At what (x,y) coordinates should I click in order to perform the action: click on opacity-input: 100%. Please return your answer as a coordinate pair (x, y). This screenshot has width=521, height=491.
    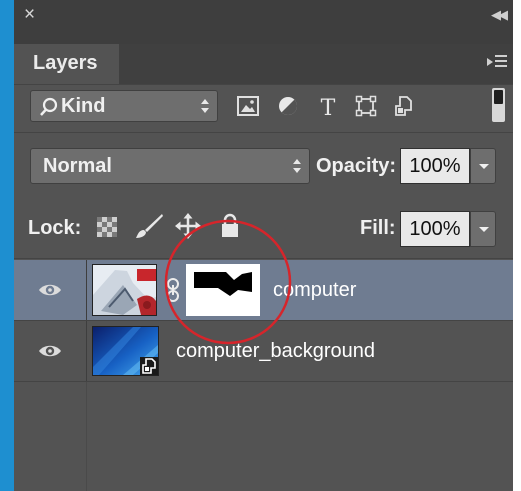
    Looking at the image, I should click on (435, 166).